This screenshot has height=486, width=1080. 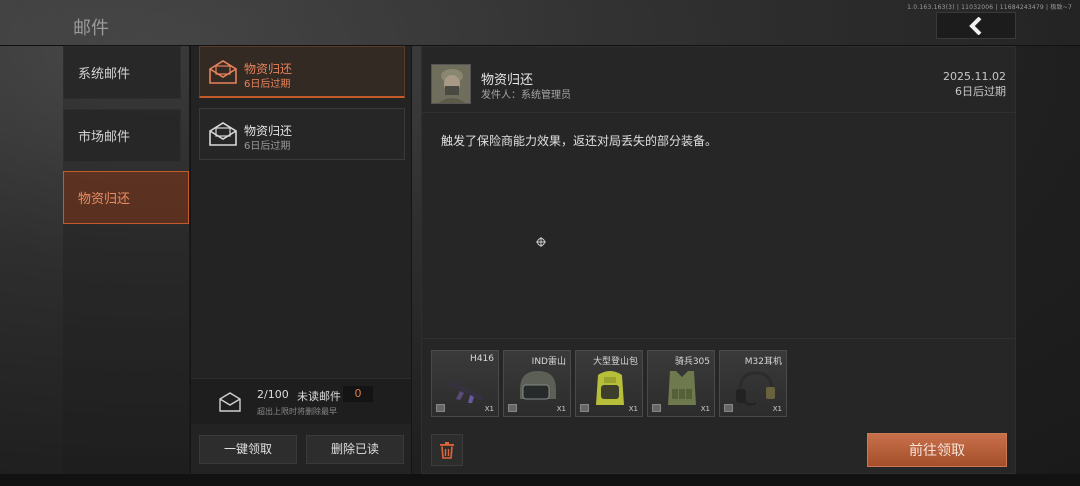 I want to click on category-supply-return: 物资归还, so click(x=126, y=197).